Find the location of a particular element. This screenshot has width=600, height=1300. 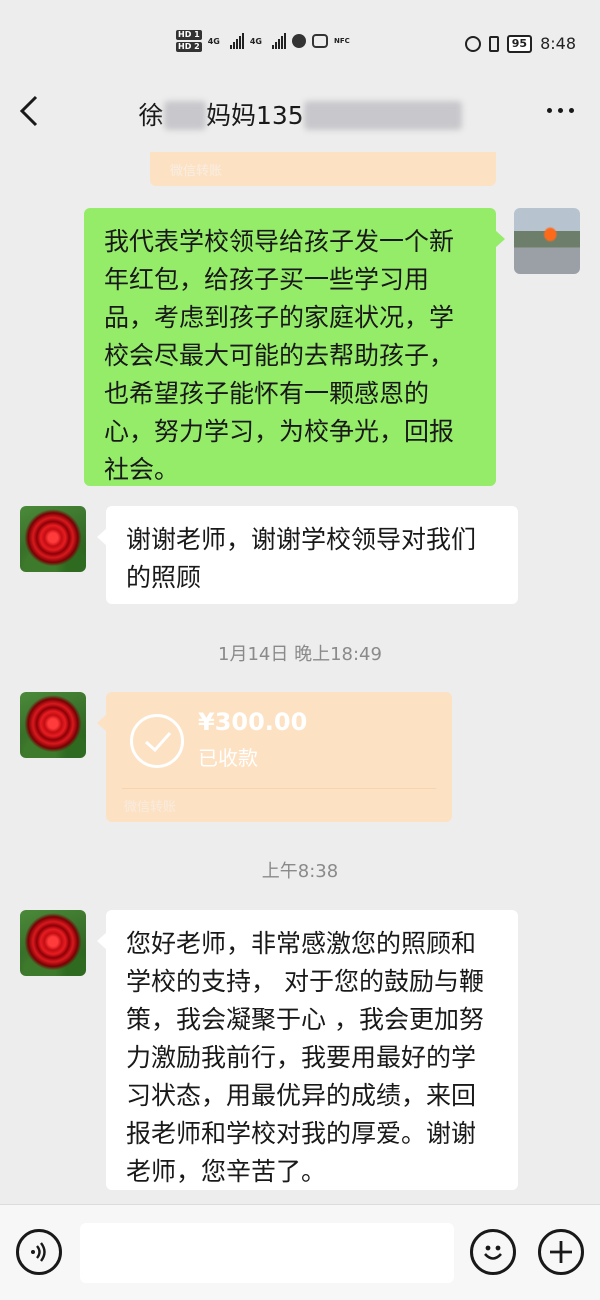

alarm-icon is located at coordinates (472, 43).